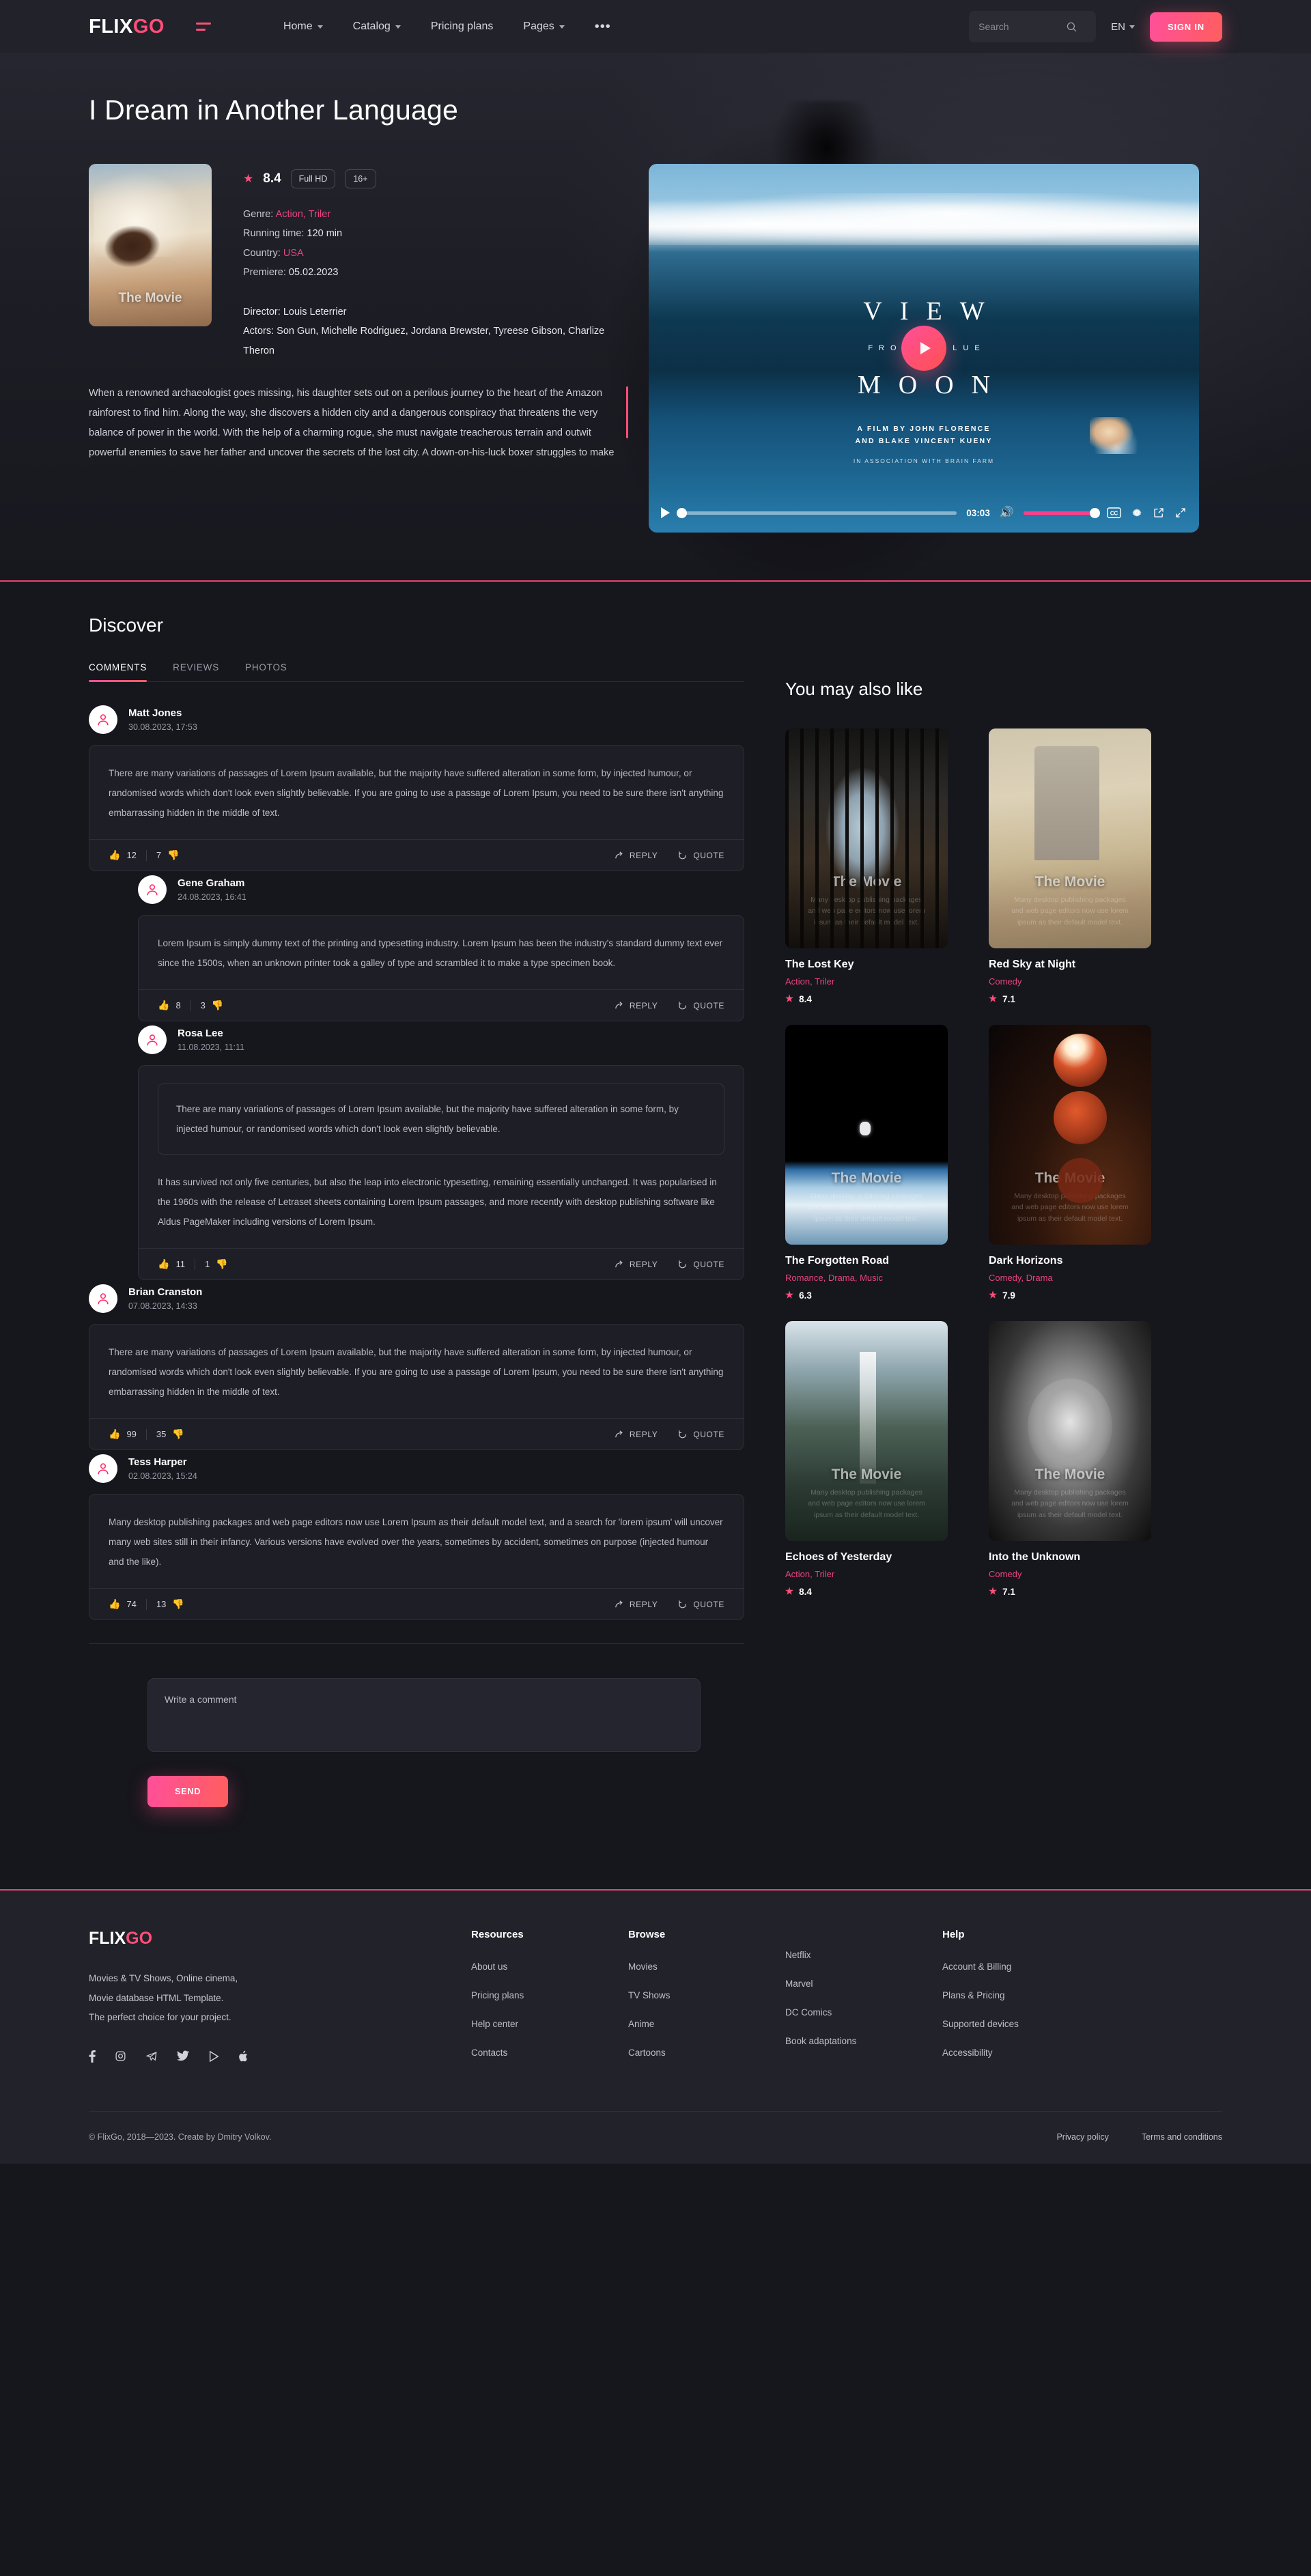 Image resolution: width=1311 pixels, height=2576 pixels. I want to click on nav-more-icon: •••, so click(603, 26).